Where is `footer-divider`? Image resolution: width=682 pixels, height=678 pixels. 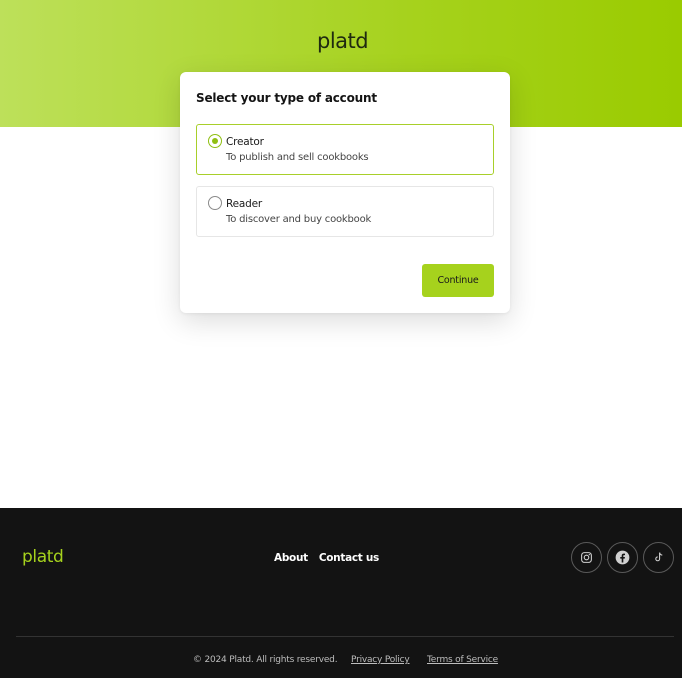 footer-divider is located at coordinates (345, 636).